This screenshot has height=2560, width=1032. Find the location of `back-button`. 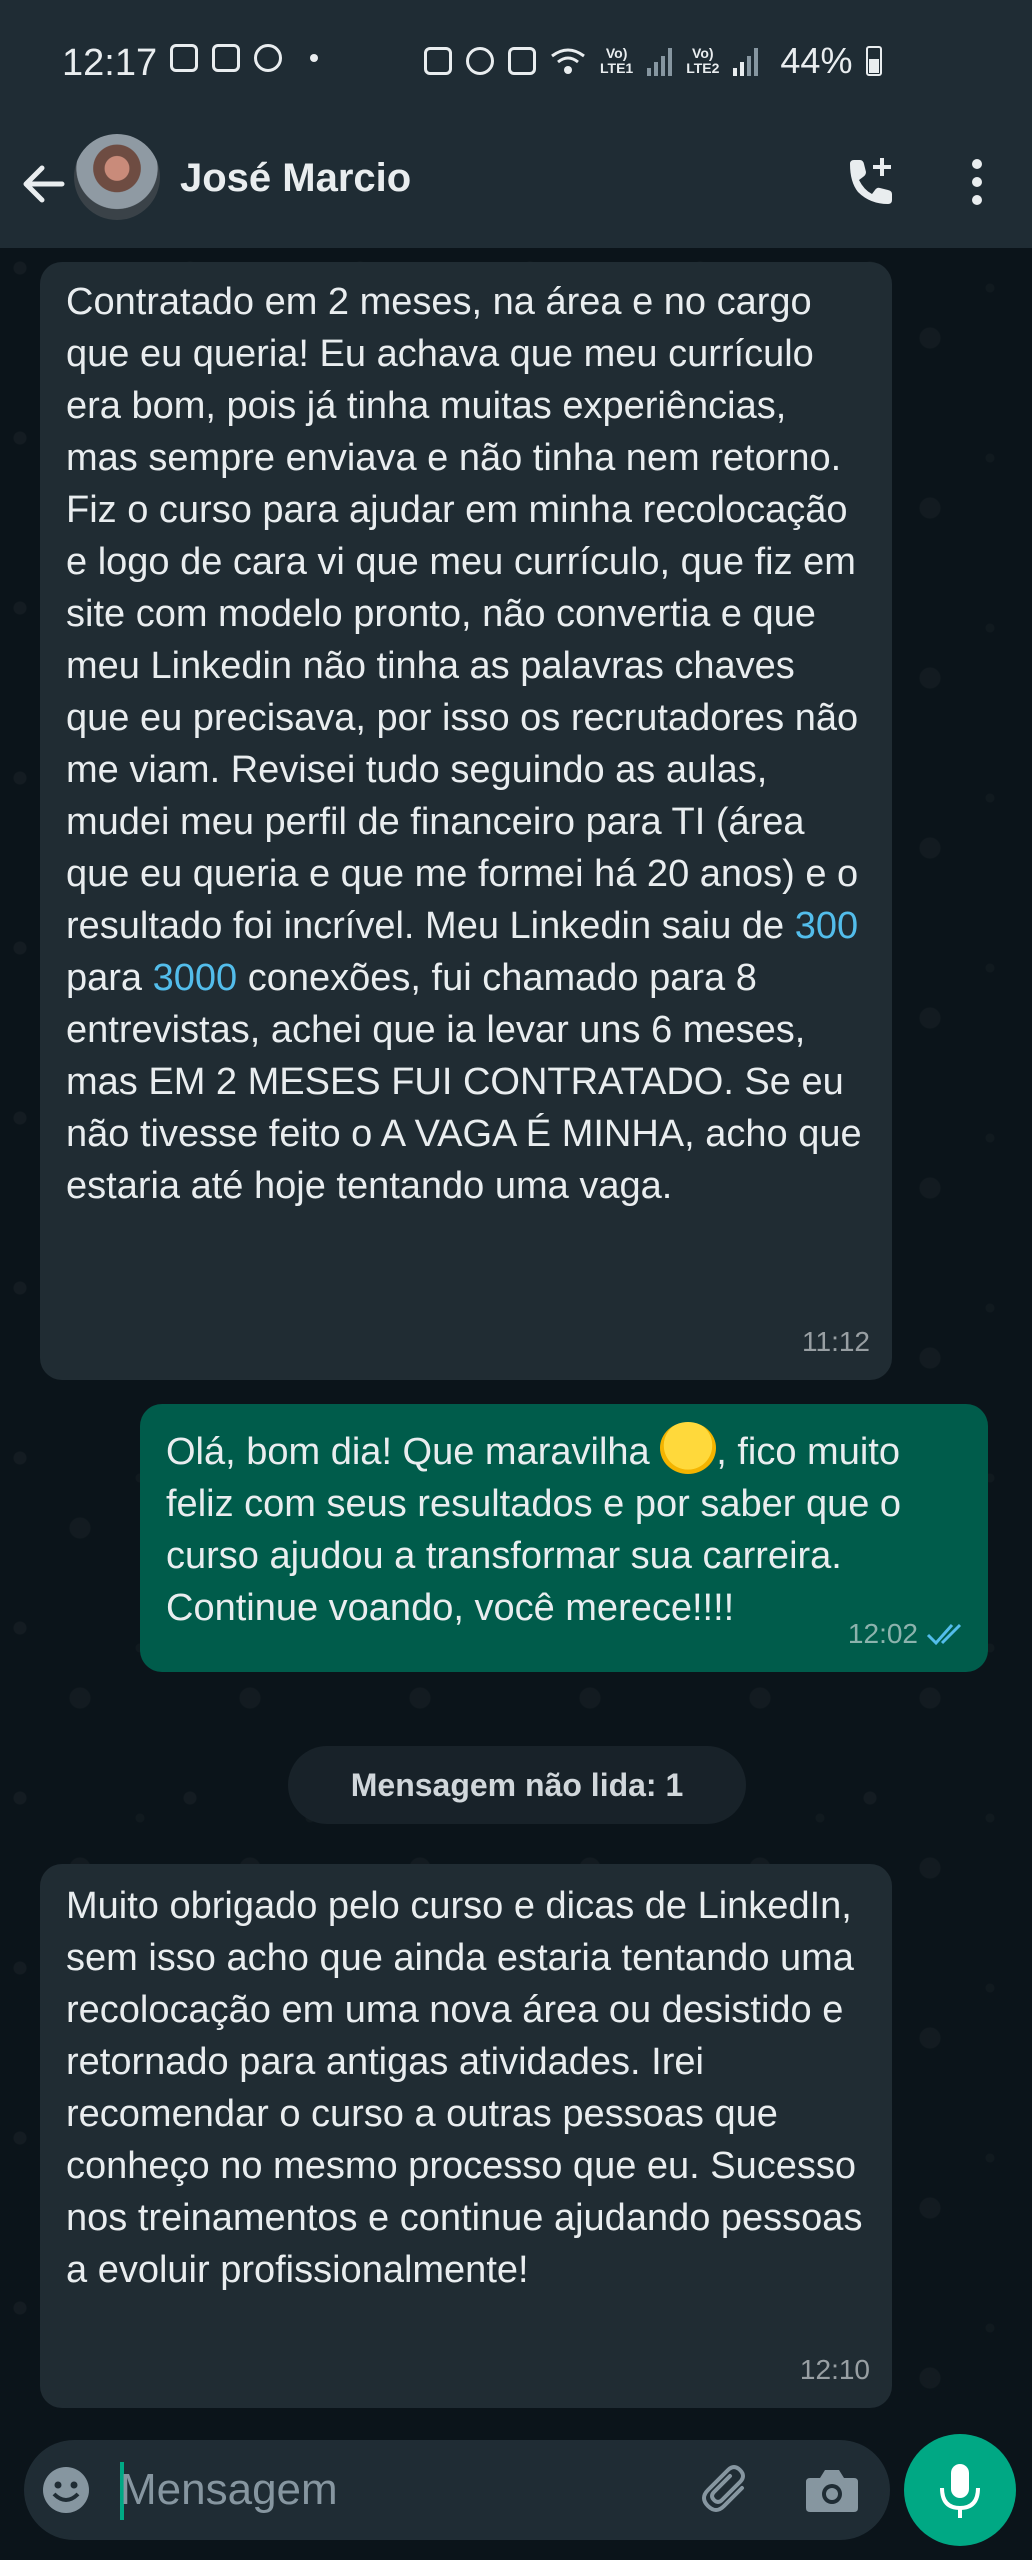

back-button is located at coordinates (44, 184).